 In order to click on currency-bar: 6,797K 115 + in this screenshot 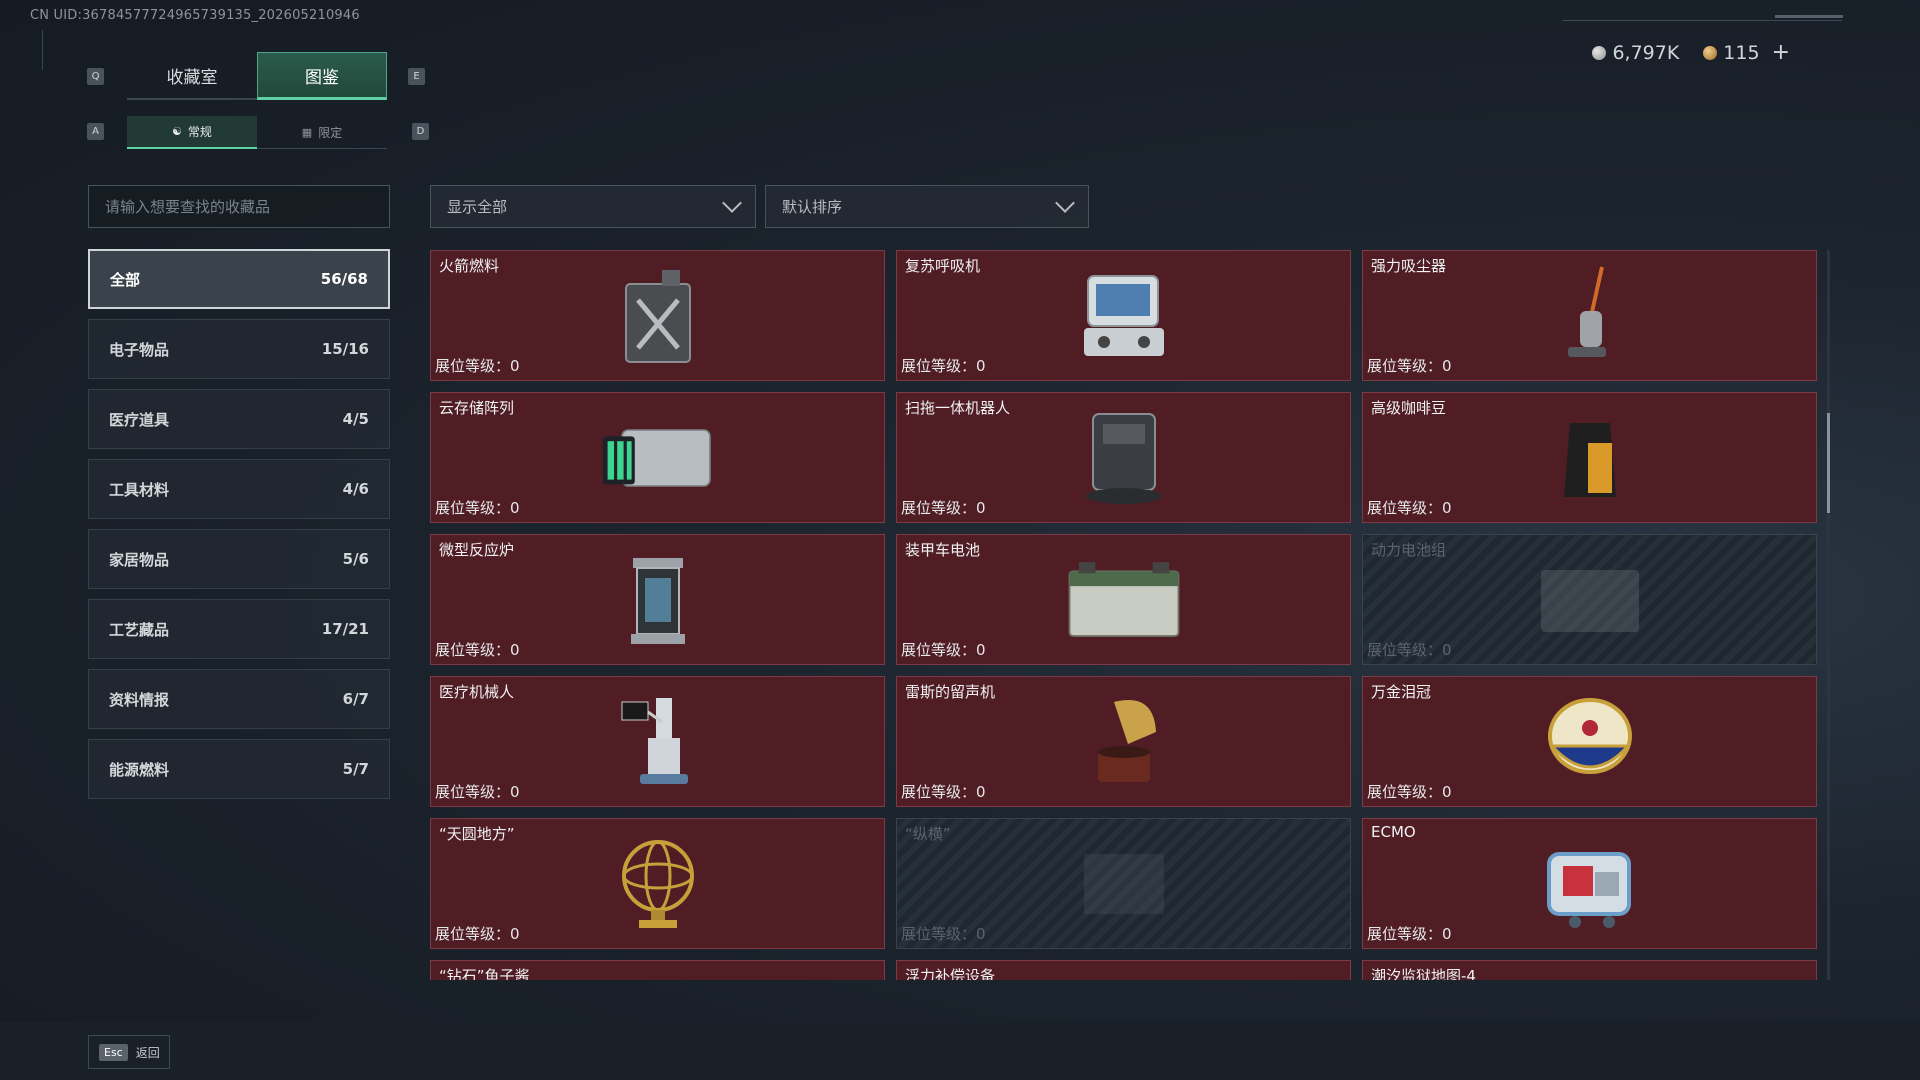, I will do `click(1691, 52)`.